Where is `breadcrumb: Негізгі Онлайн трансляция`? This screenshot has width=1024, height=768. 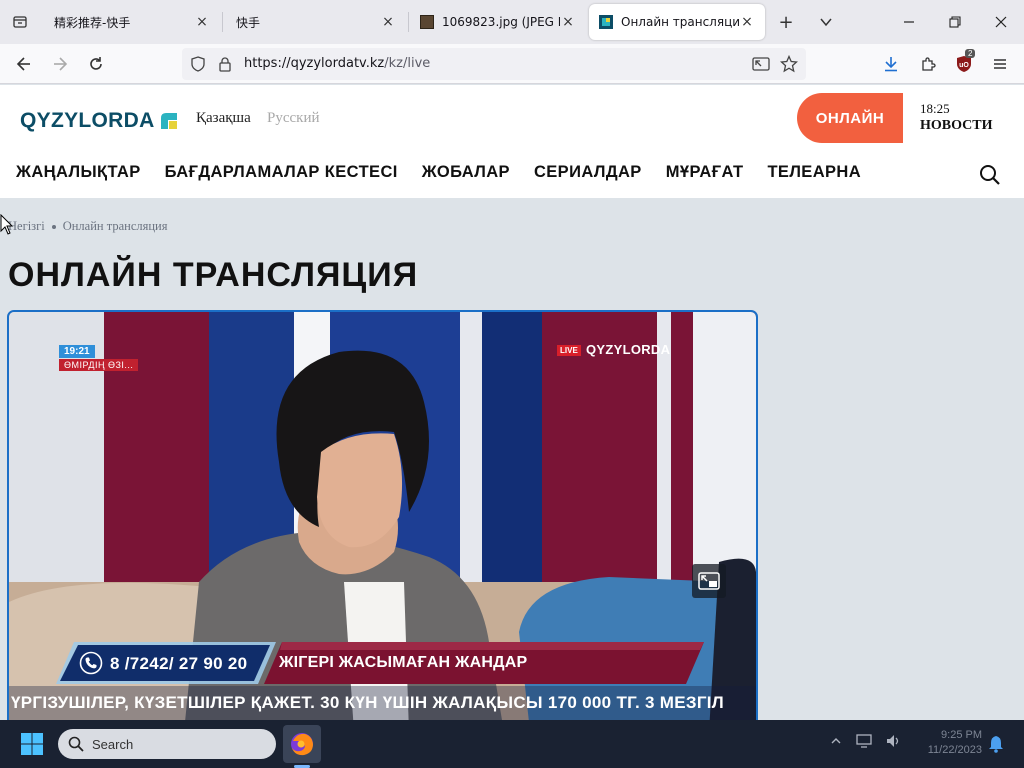
breadcrumb: Негізгі Онлайн трансляция is located at coordinates (88, 226).